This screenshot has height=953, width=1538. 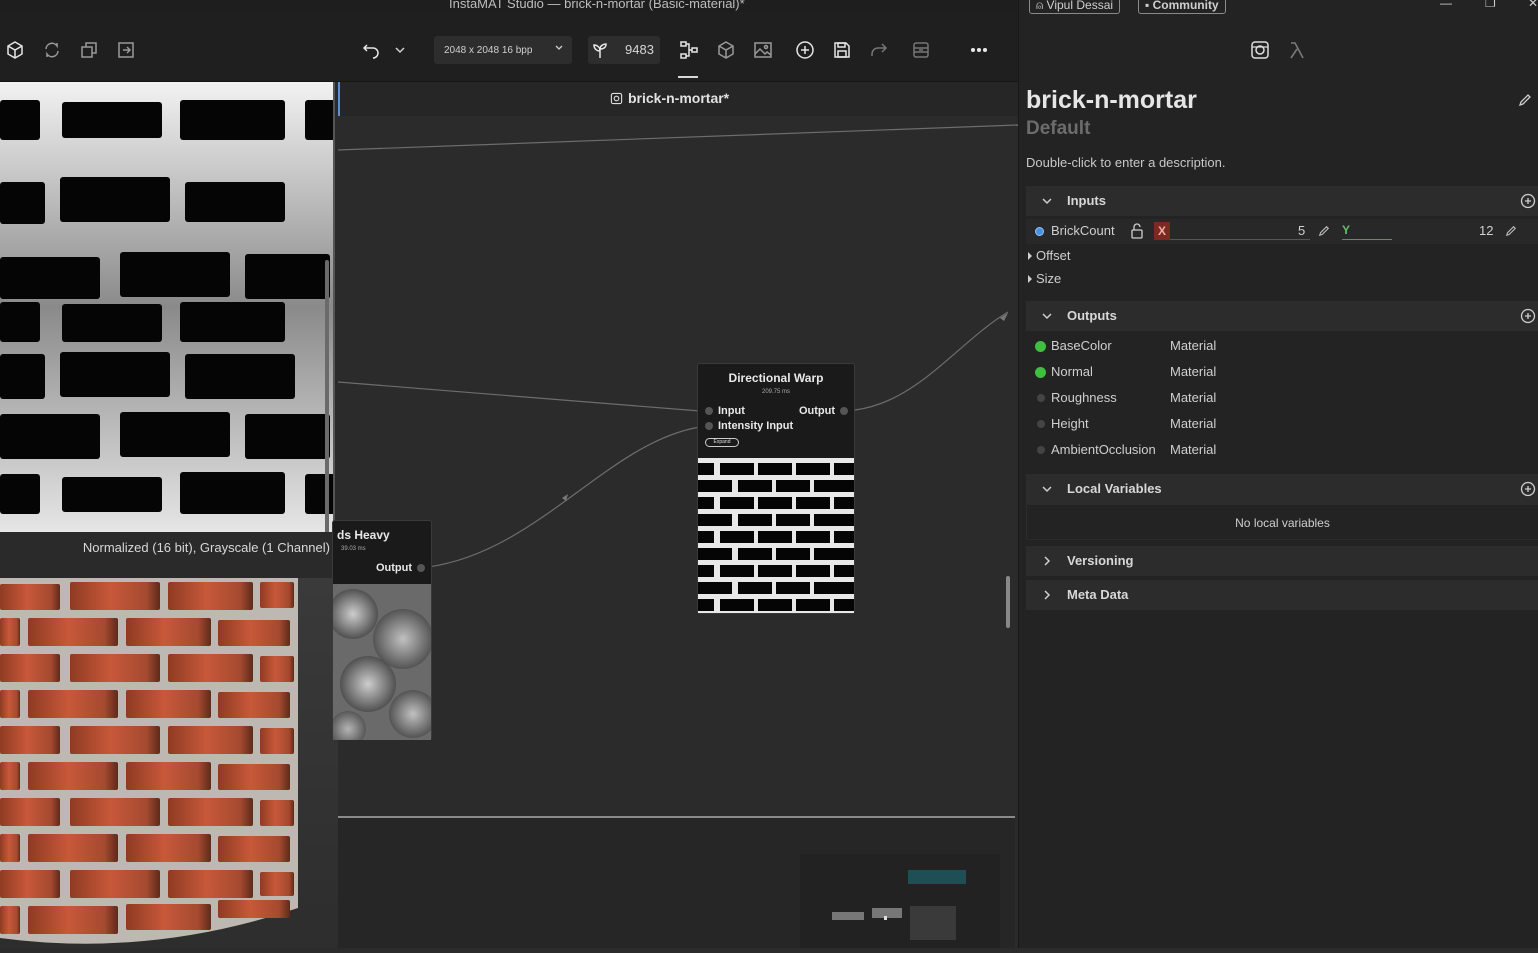 I want to click on intensity-port-dot, so click(x=709, y=426).